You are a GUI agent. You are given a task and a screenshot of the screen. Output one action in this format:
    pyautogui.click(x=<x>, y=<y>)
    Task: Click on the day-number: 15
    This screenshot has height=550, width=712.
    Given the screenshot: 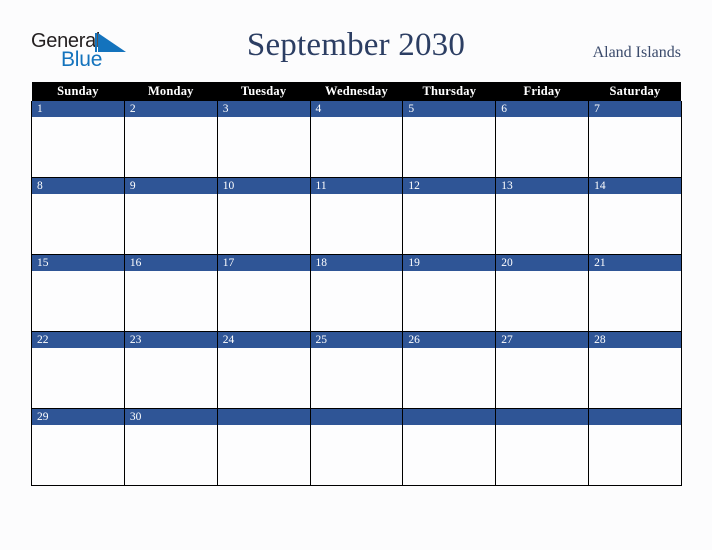 What is the action you would take?
    pyautogui.click(x=78, y=263)
    